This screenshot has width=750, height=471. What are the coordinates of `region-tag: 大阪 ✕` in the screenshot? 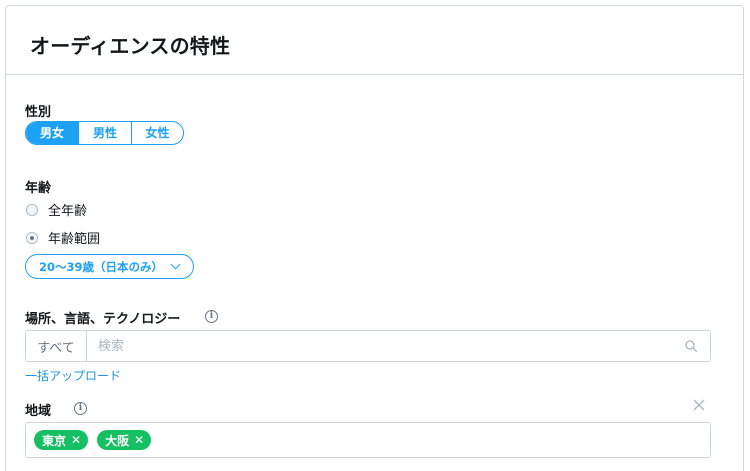 It's located at (124, 440).